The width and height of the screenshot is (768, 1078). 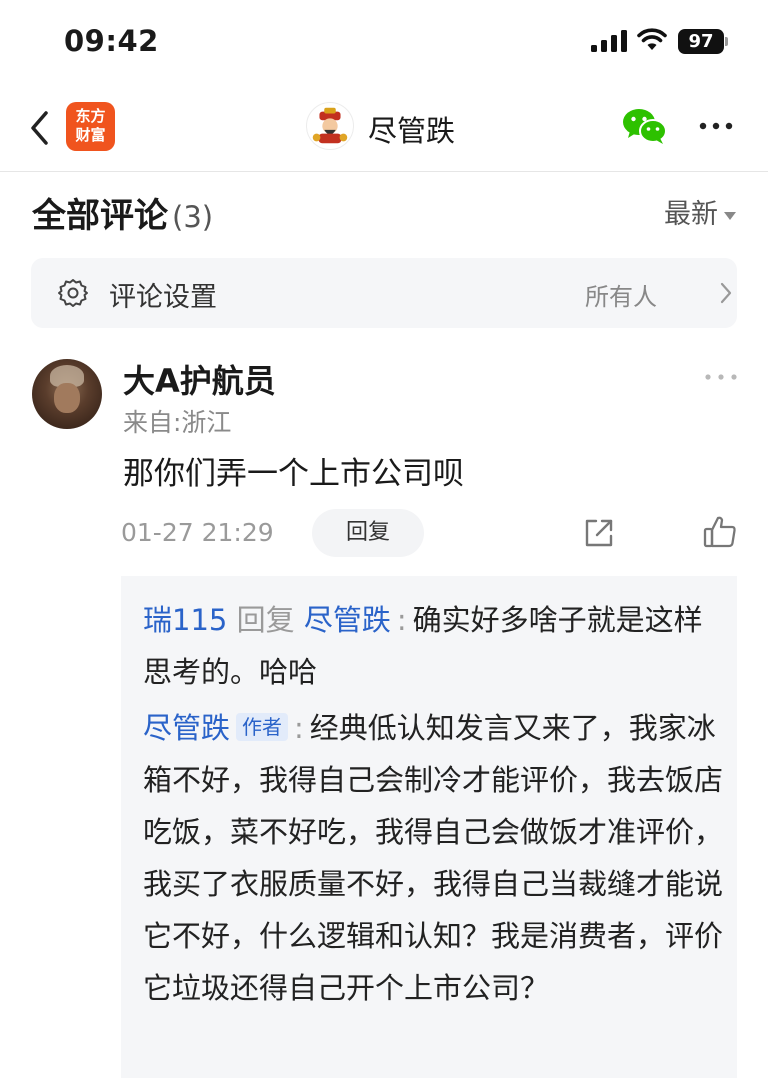 I want to click on reply-username: 尽管跌, so click(x=186, y=728).